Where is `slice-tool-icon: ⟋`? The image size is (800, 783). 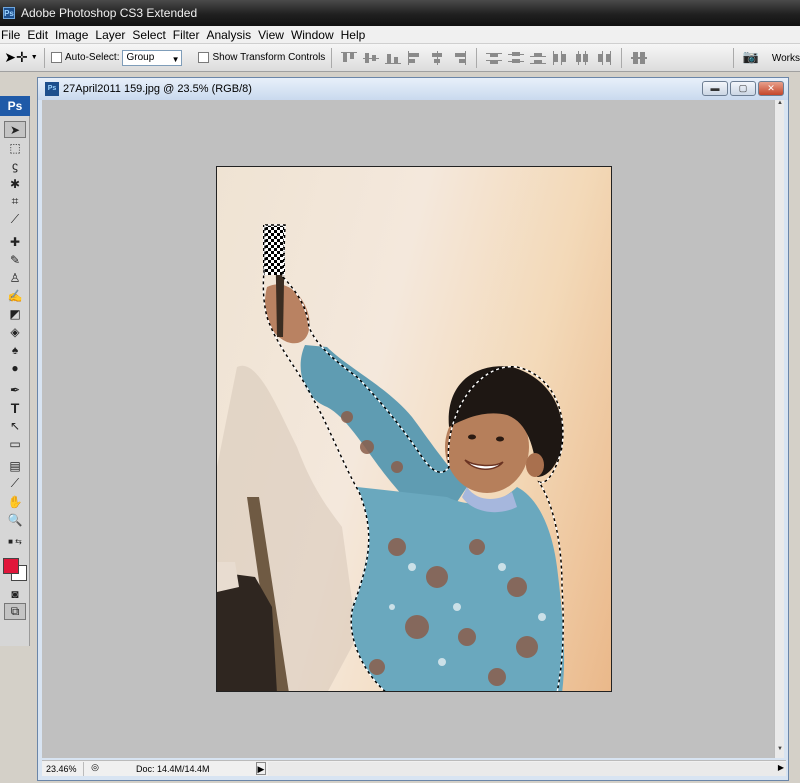
slice-tool-icon: ⟋ is located at coordinates (15, 219).